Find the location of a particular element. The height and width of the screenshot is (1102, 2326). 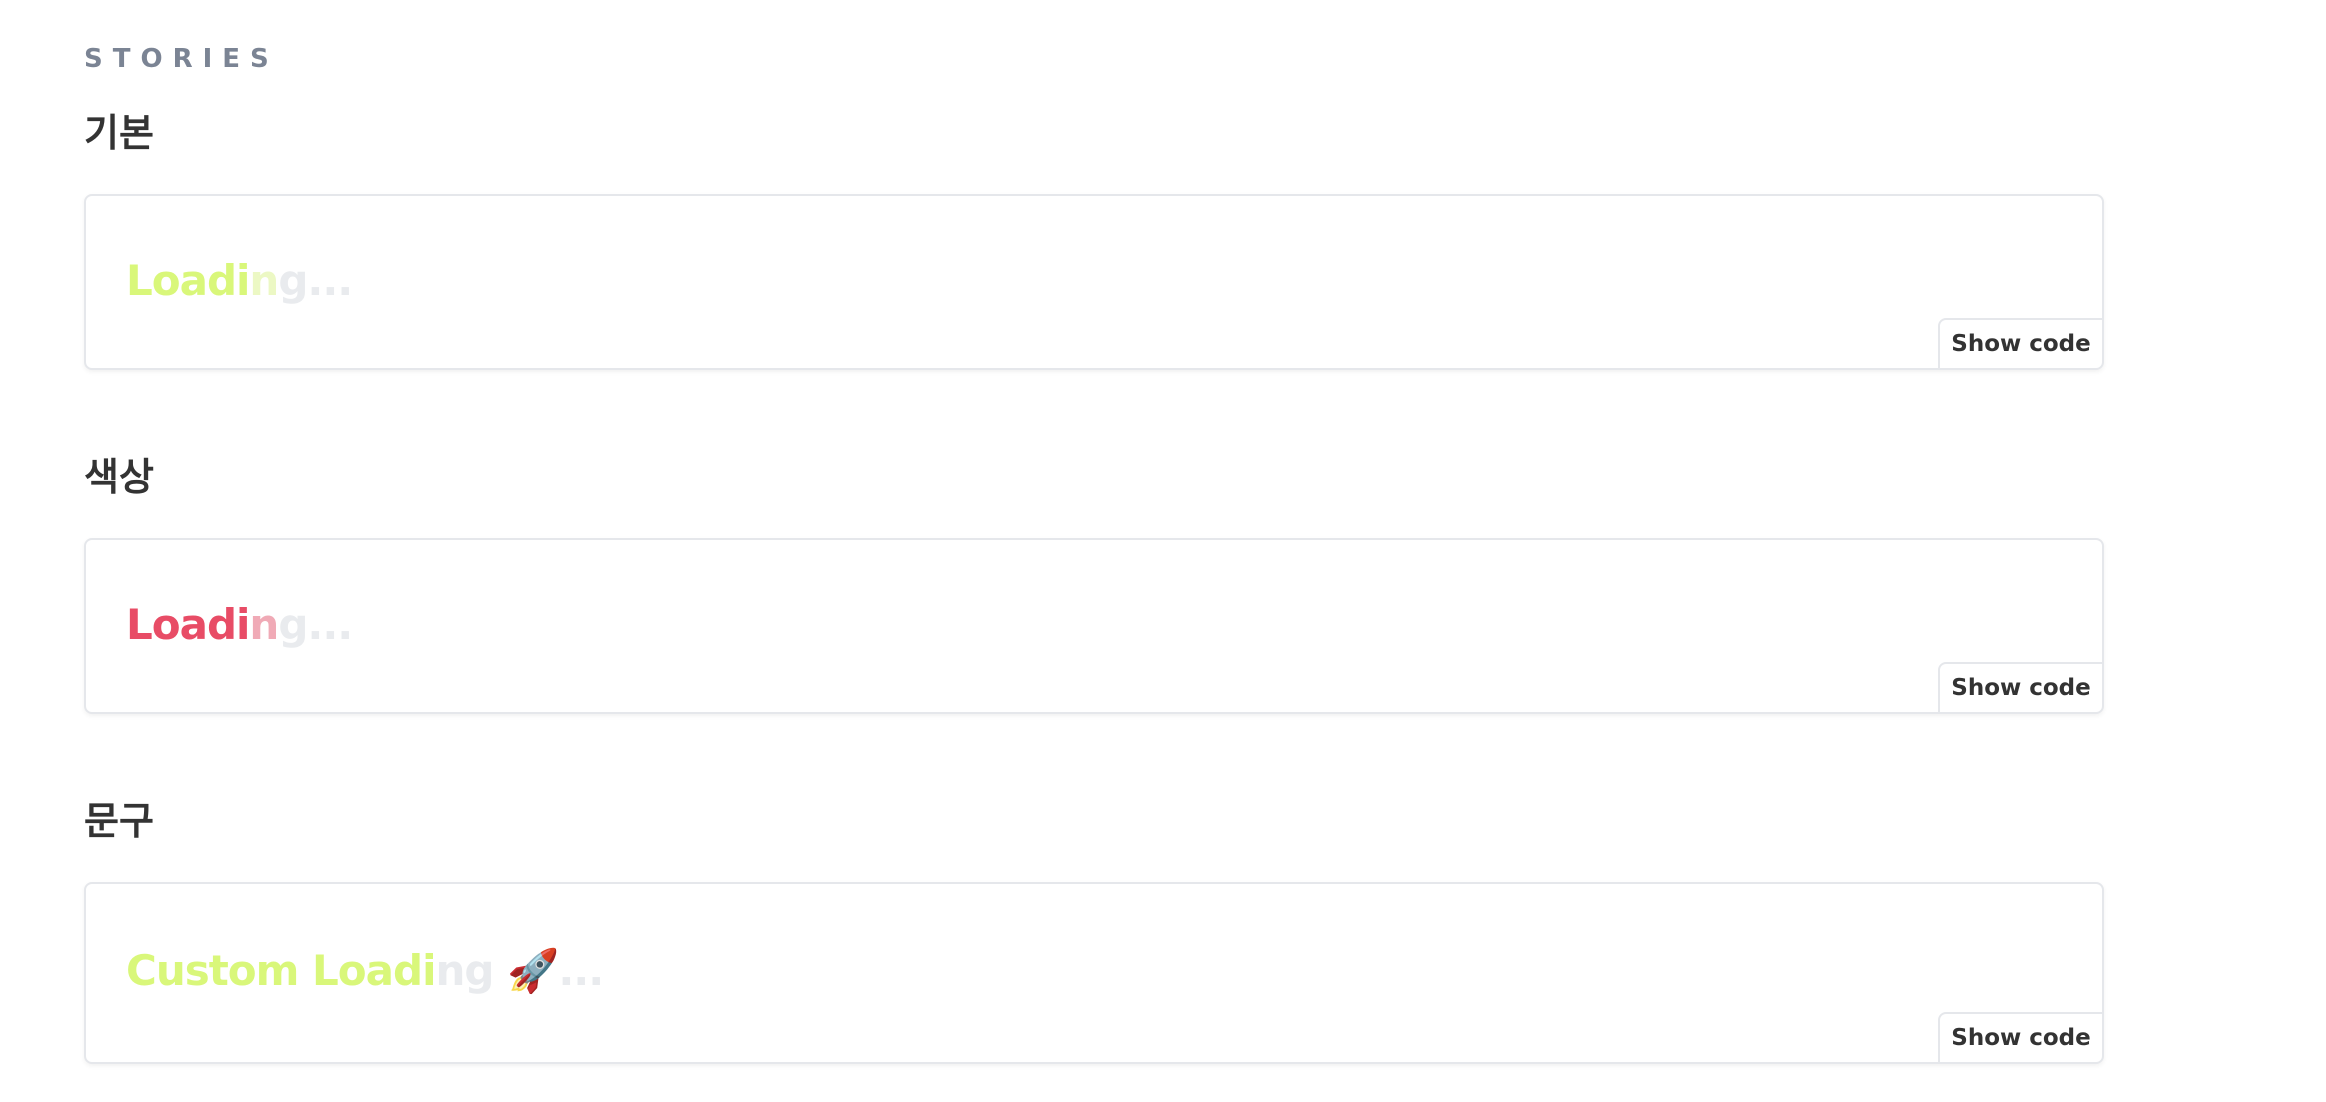

story-preview: Custom Loading 🚀... Show code is located at coordinates (1094, 973).